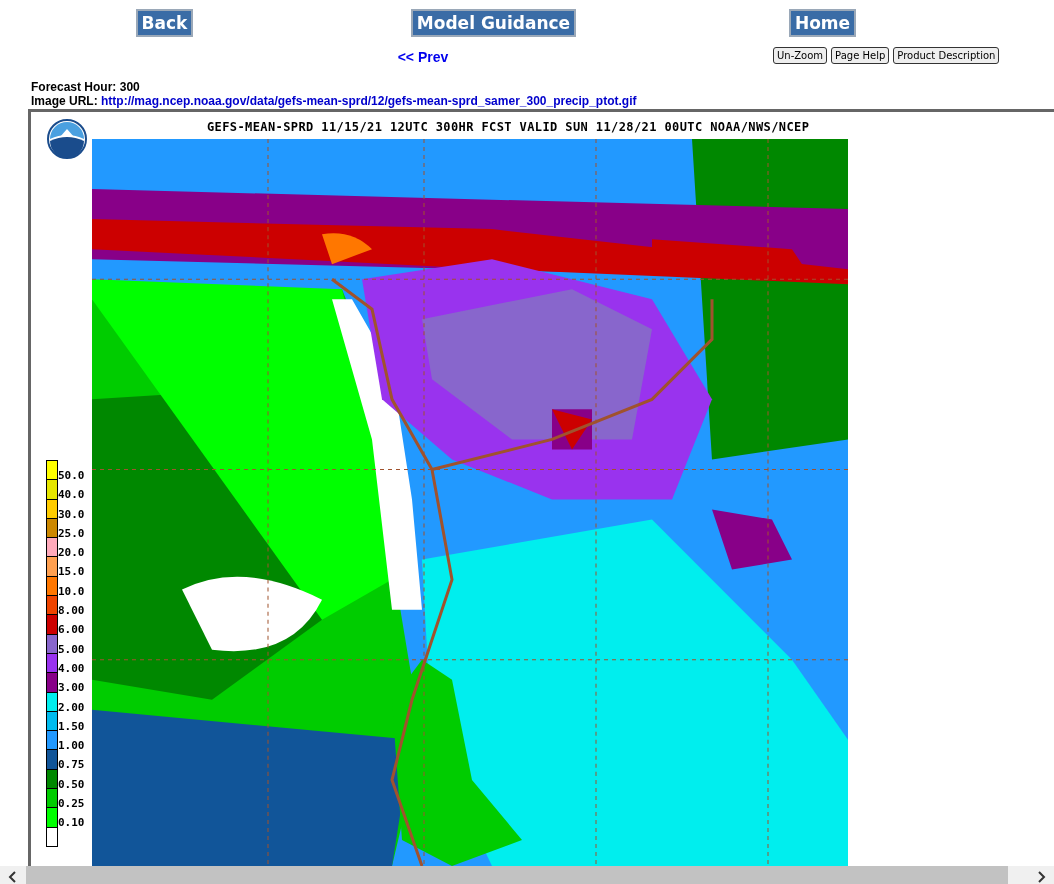 This screenshot has height=884, width=1054. Describe the element at coordinates (1041, 877) in the screenshot. I see `scroll-right-icon` at that location.